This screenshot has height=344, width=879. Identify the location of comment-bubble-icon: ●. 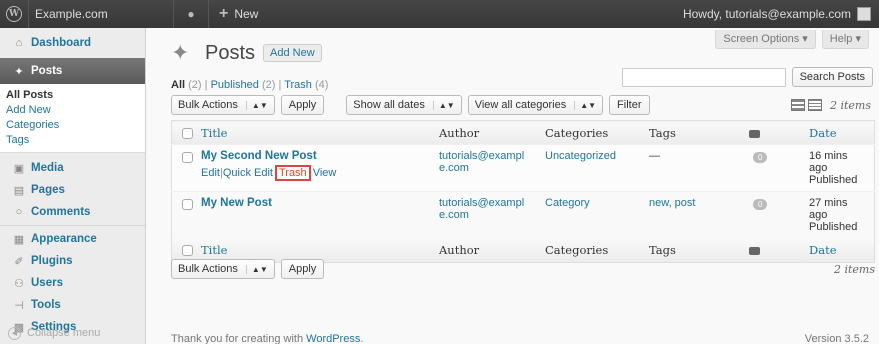
(191, 14).